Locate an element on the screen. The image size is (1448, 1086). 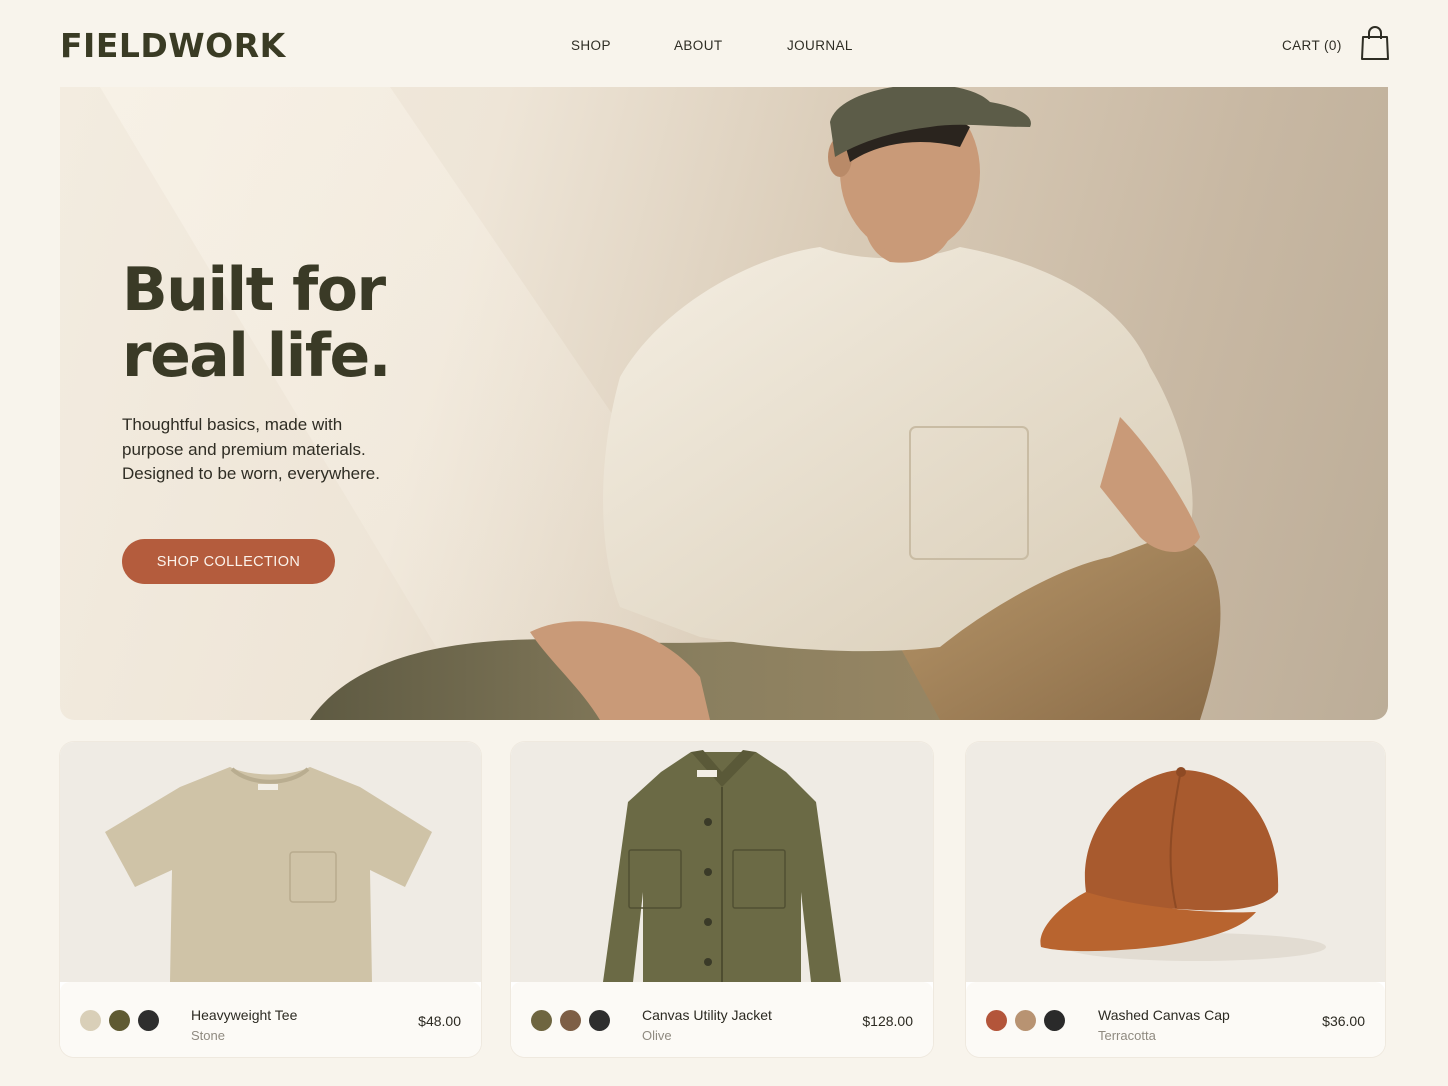
hero-subtitle-line-2: purpose and premium materials. is located at coordinates (244, 449).